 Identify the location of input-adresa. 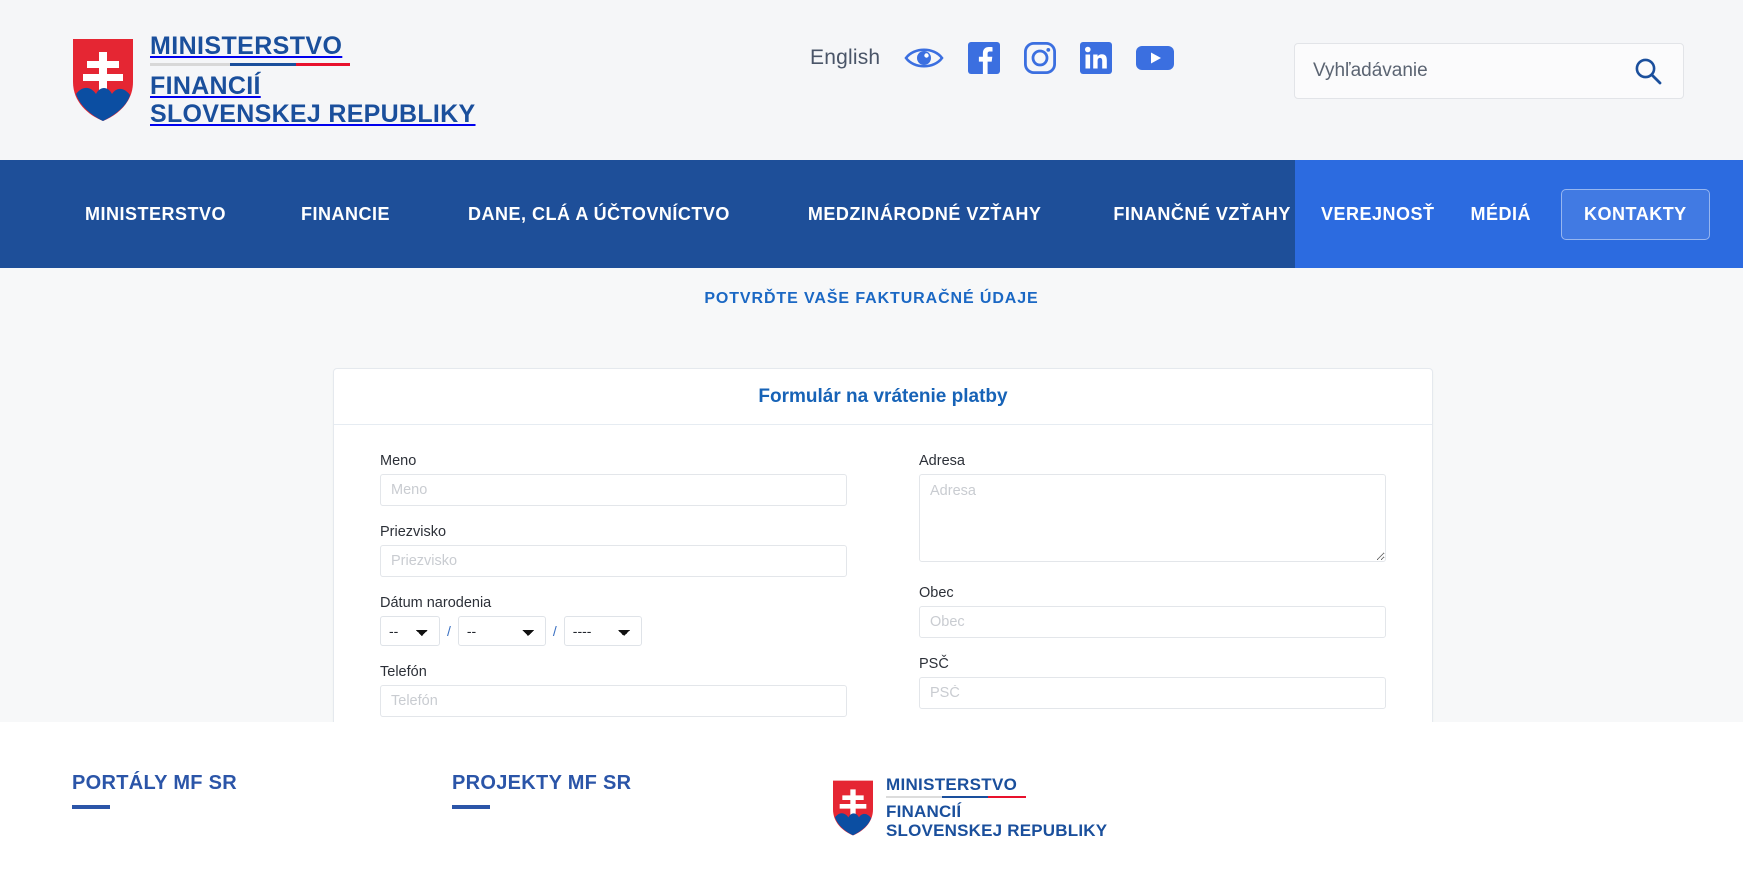
(1152, 518).